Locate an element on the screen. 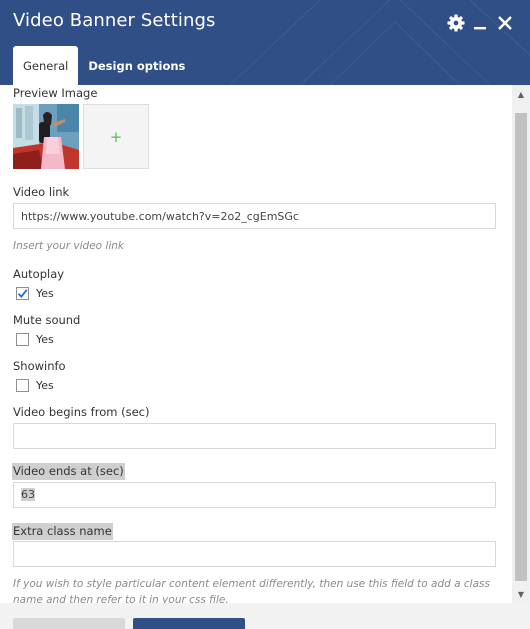  modal-footer is located at coordinates (256, 616).